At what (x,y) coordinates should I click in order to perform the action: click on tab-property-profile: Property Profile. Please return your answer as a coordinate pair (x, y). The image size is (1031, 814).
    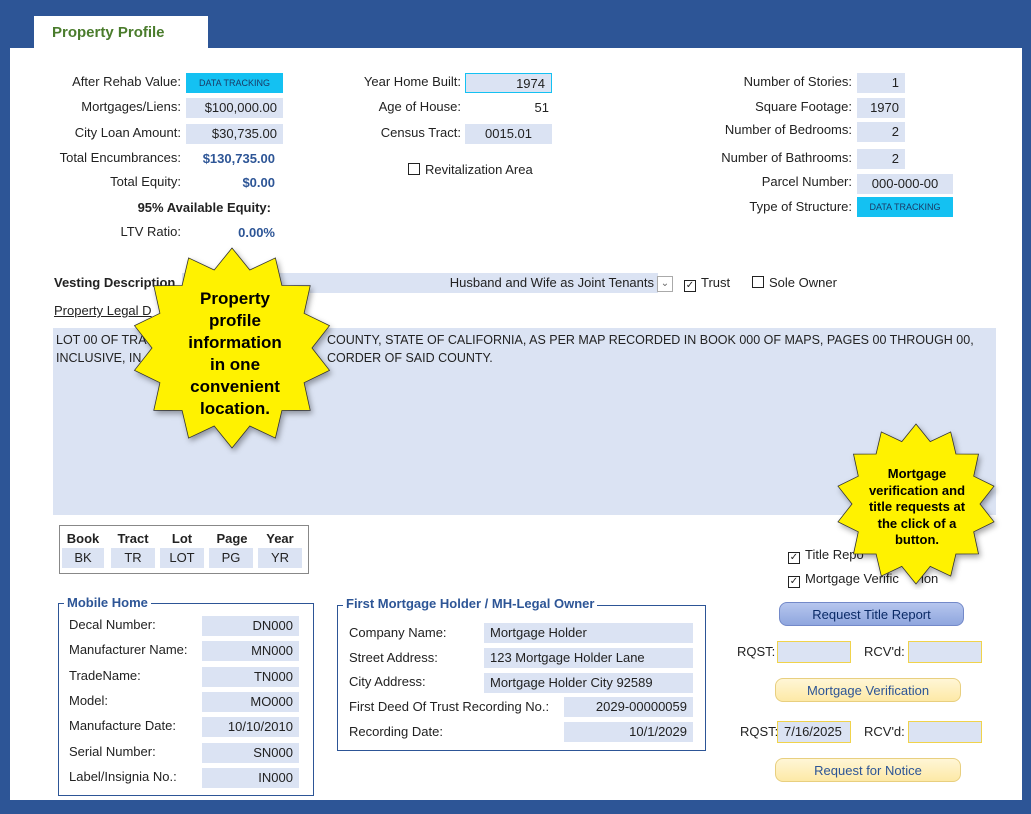
    Looking at the image, I should click on (121, 33).